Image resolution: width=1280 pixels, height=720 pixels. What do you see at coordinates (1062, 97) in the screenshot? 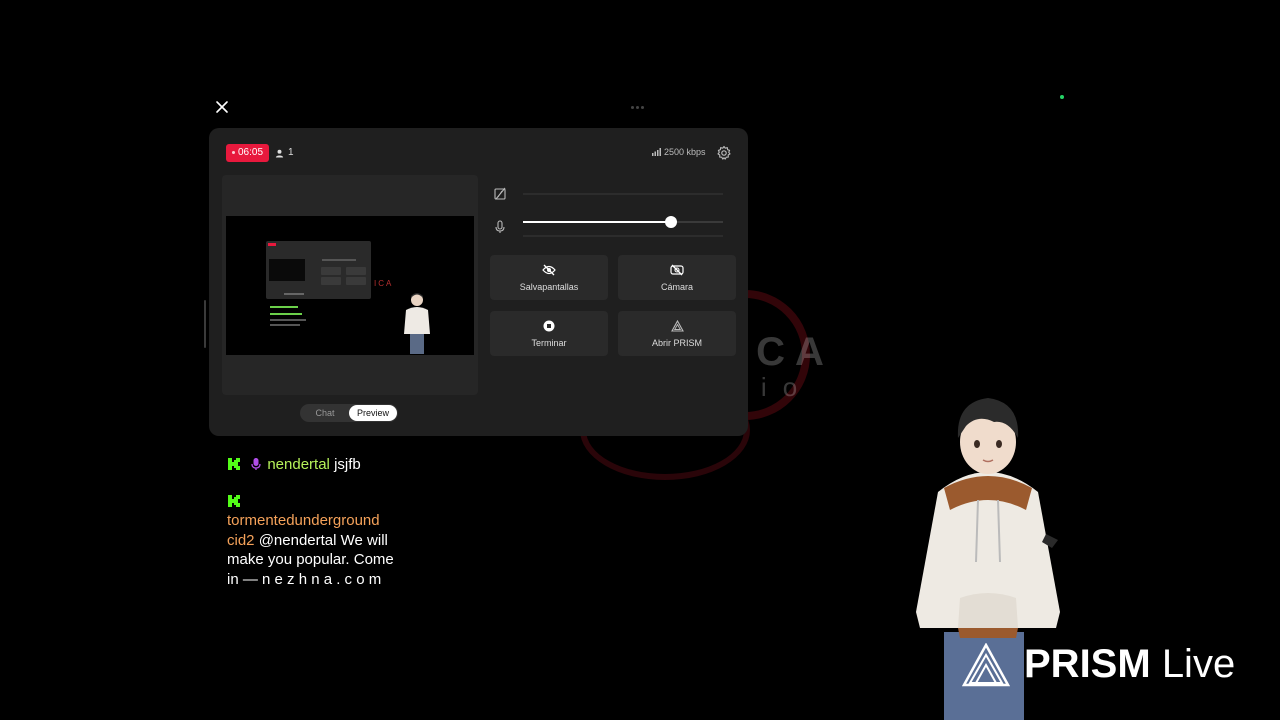
I see `status-dot` at bounding box center [1062, 97].